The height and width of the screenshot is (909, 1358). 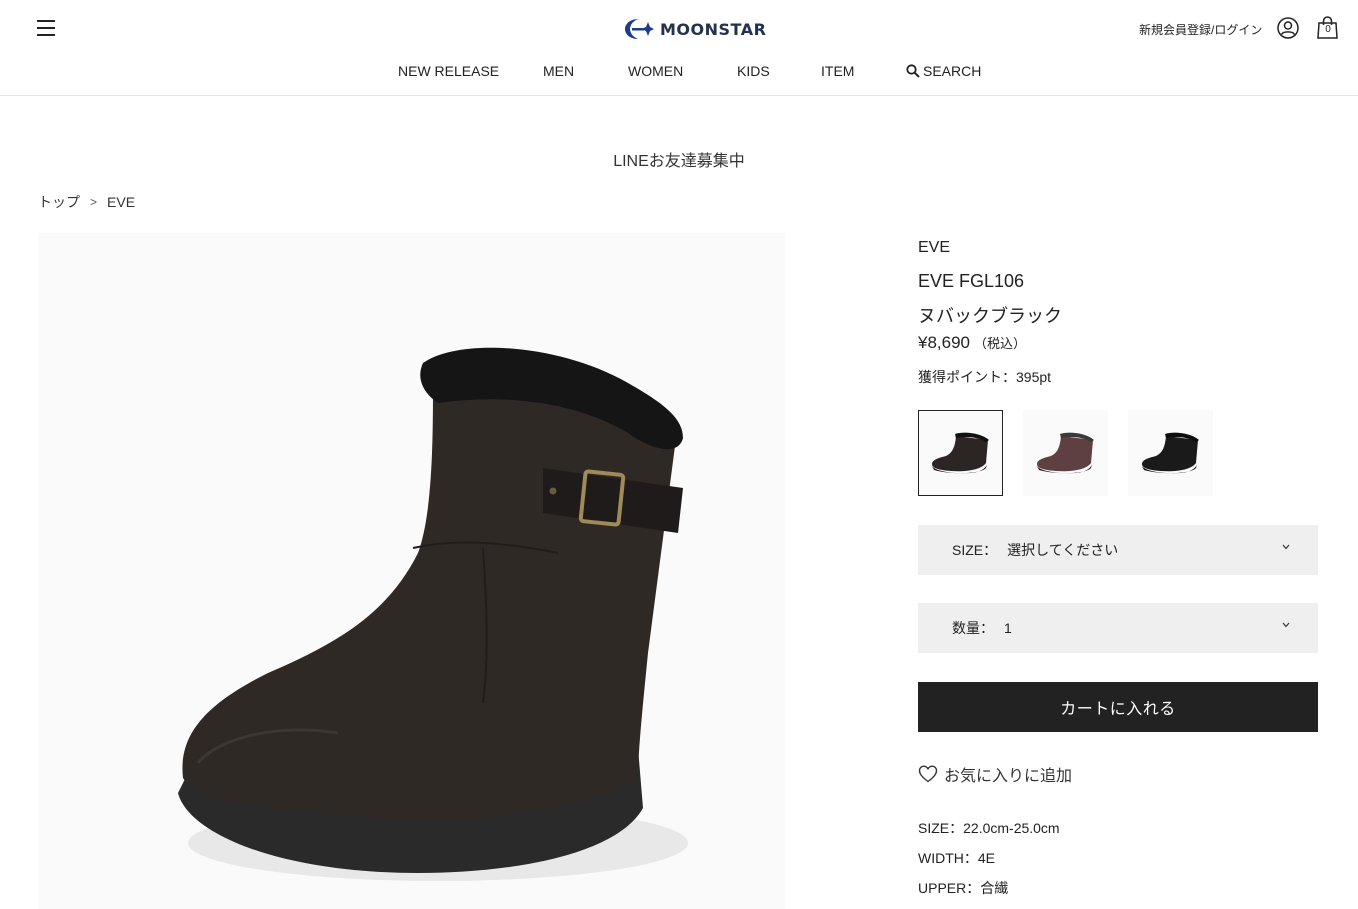 What do you see at coordinates (1008, 628) in the screenshot?
I see `quantity-select-value: 1` at bounding box center [1008, 628].